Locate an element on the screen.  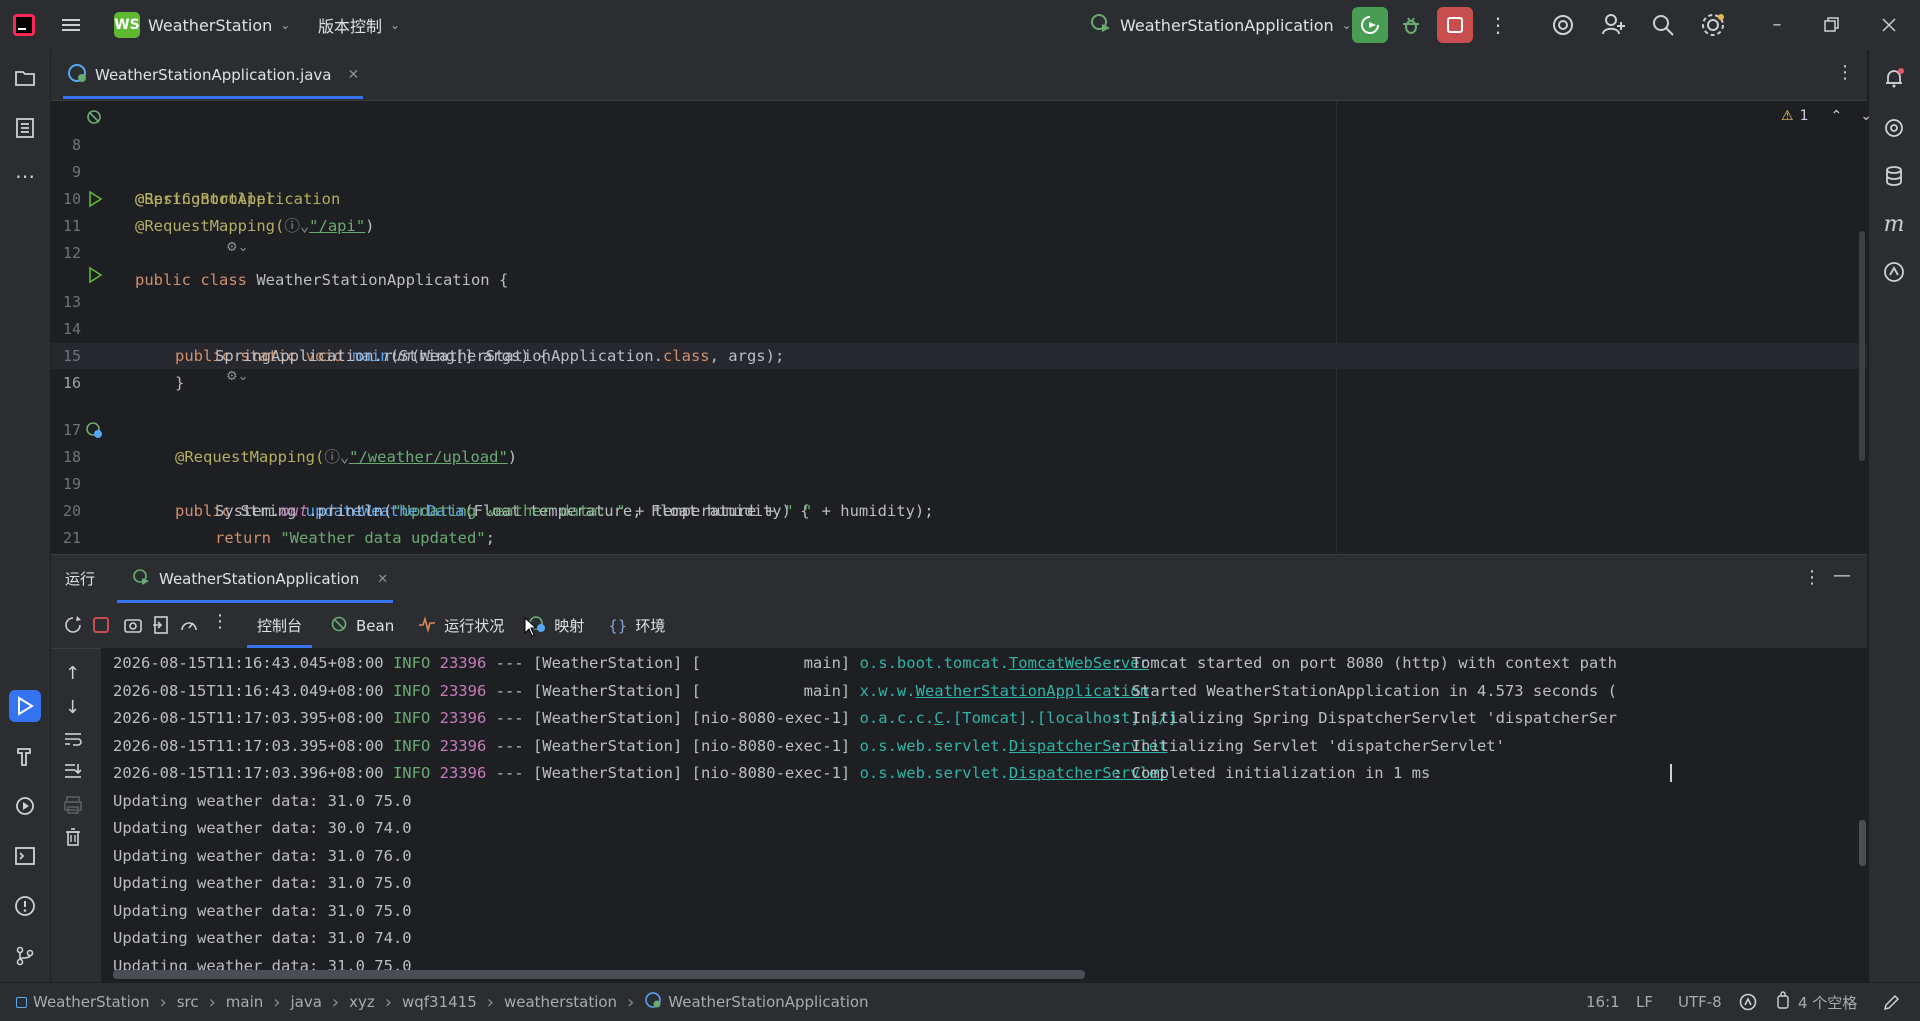
breadcrumb-item: src is located at coordinates (188, 1002).